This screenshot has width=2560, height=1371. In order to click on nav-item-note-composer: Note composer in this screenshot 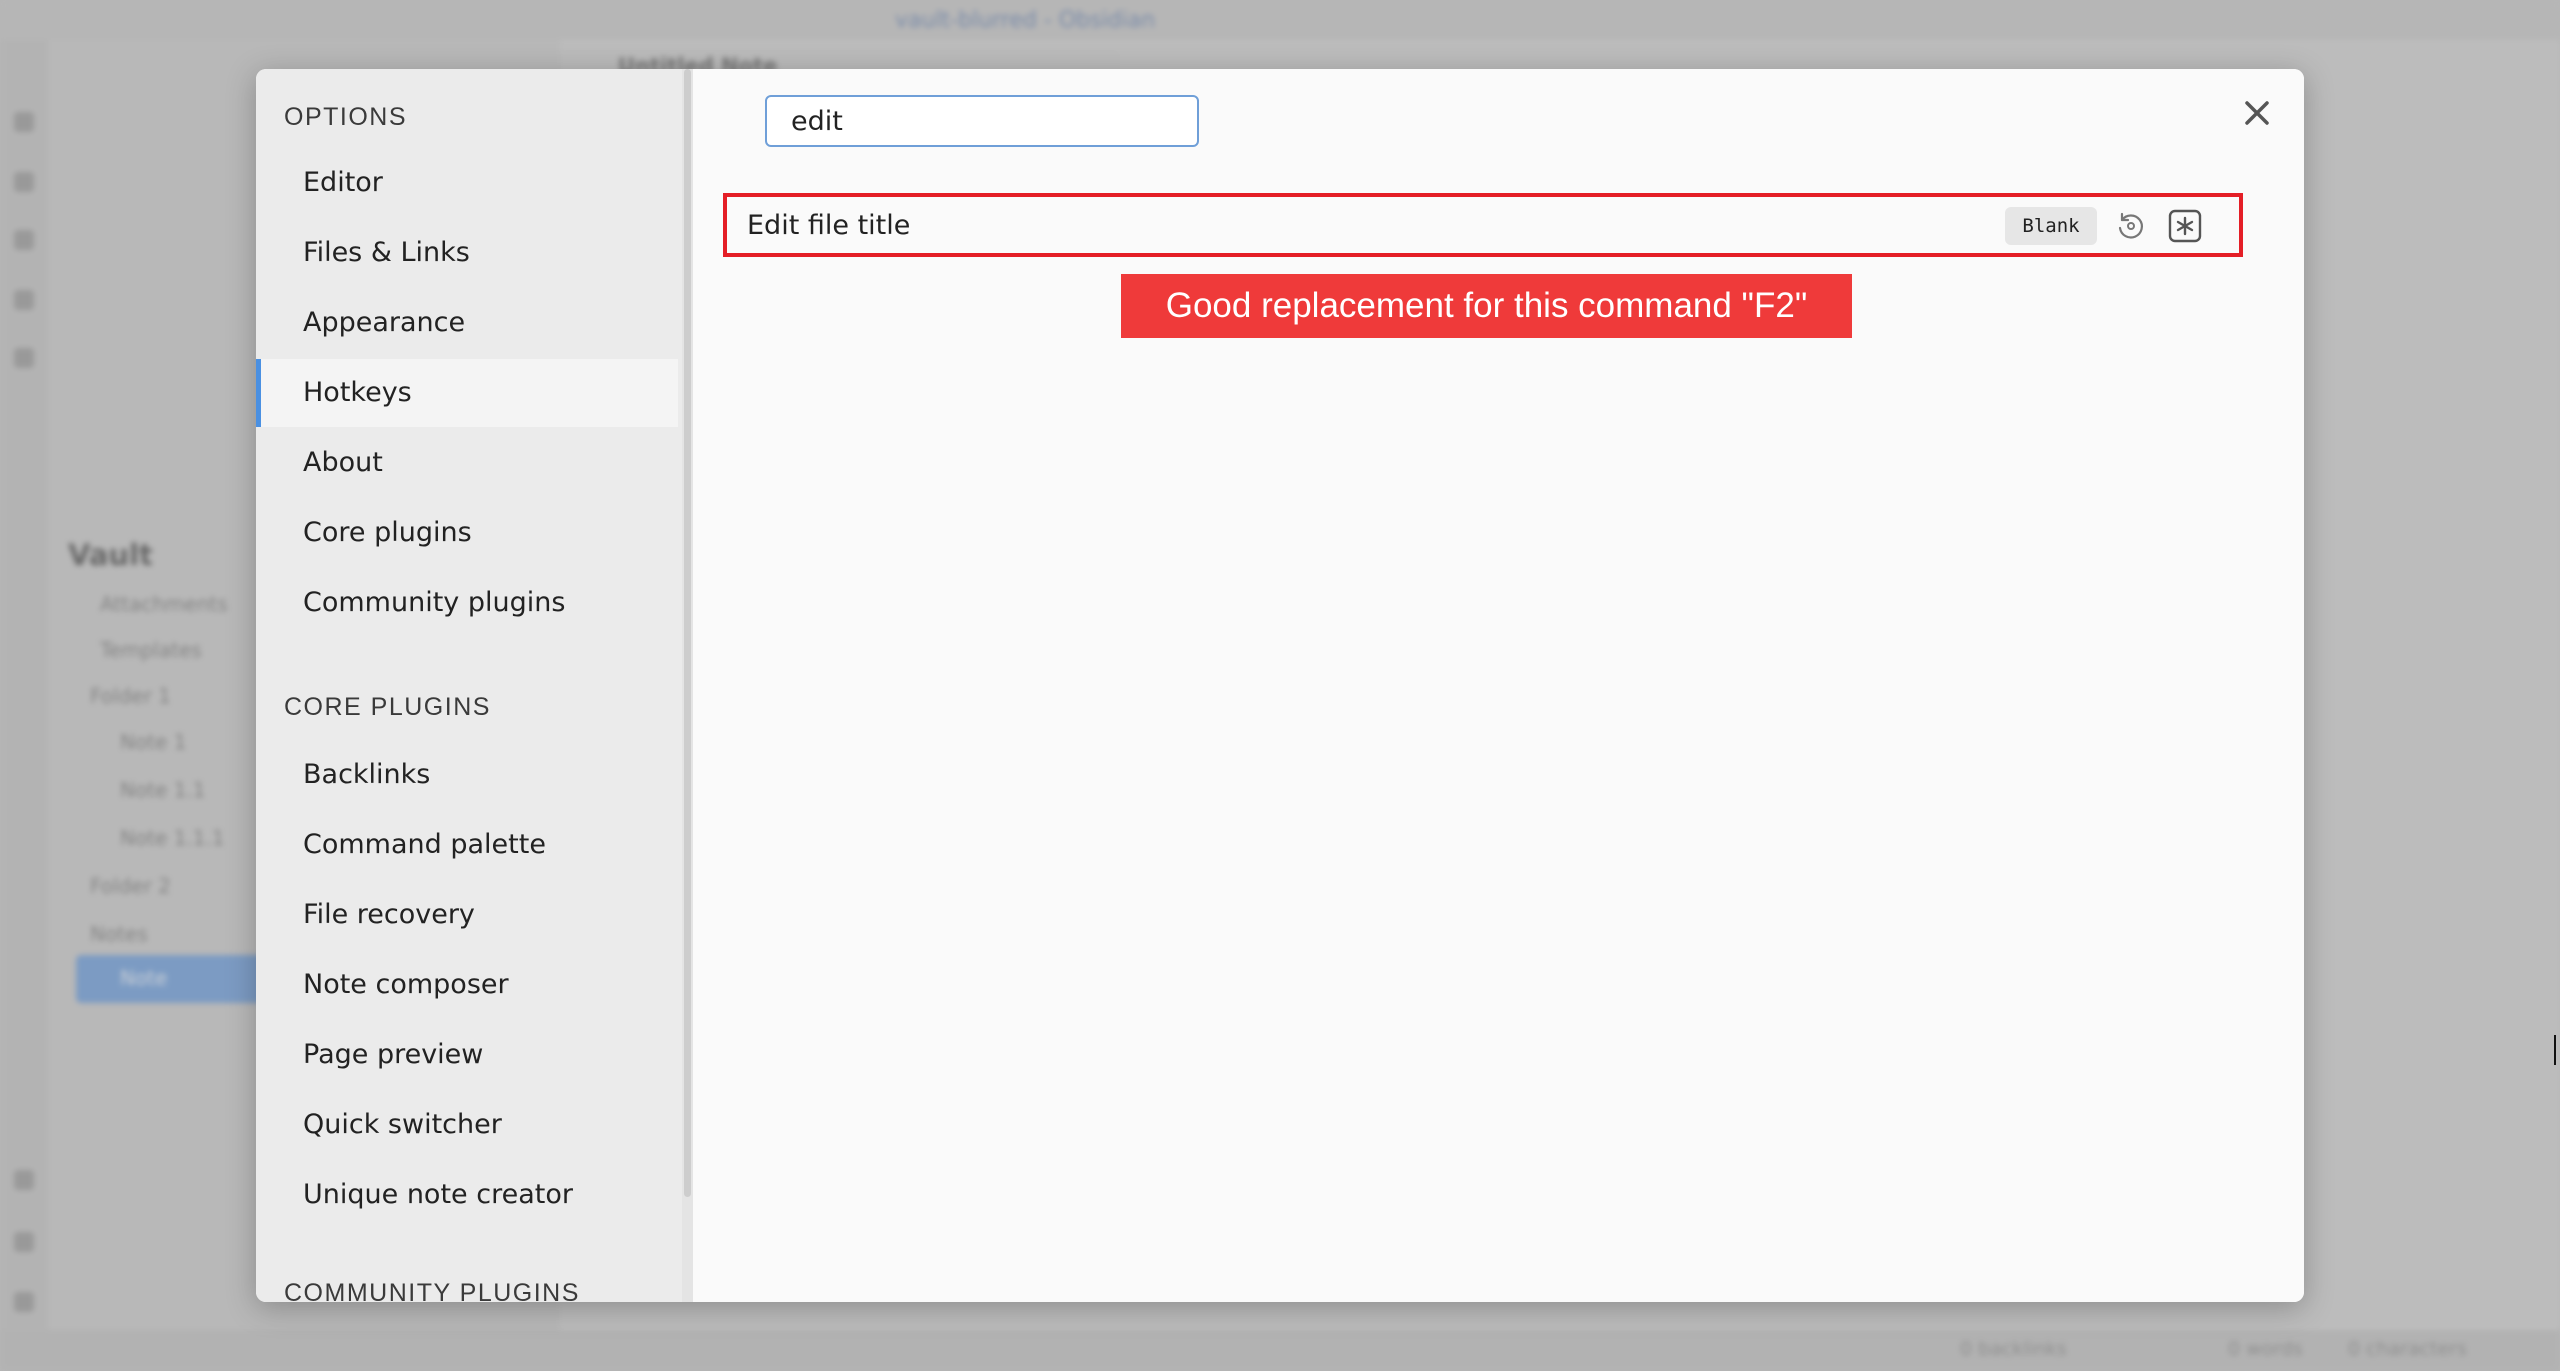, I will do `click(467, 985)`.